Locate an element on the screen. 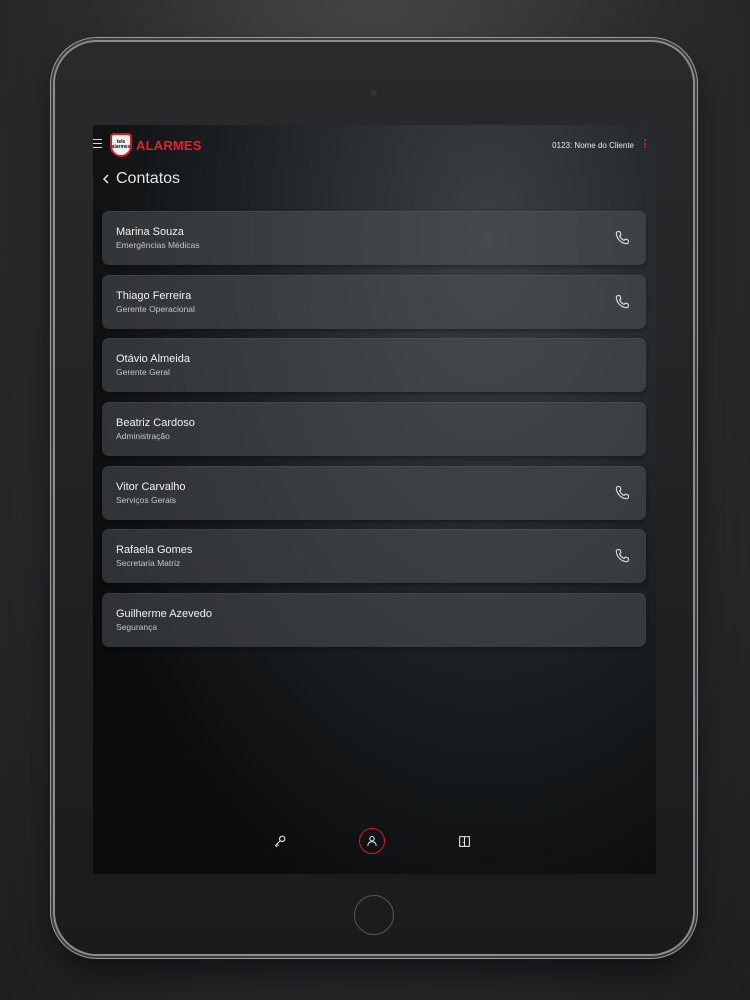 The width and height of the screenshot is (750, 1000). more-options-icon is located at coordinates (645, 144).